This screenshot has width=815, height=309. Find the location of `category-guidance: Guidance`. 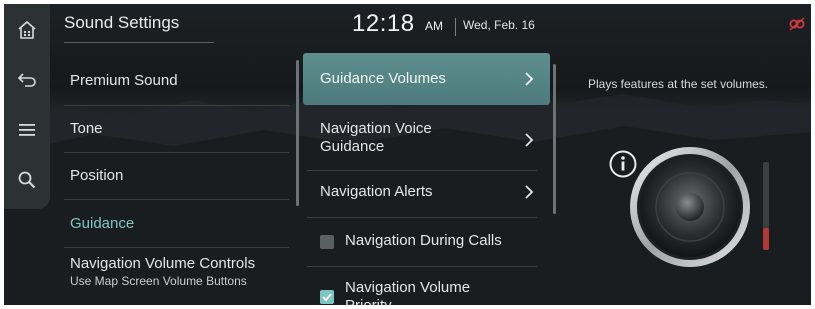

category-guidance: Guidance is located at coordinates (102, 223).